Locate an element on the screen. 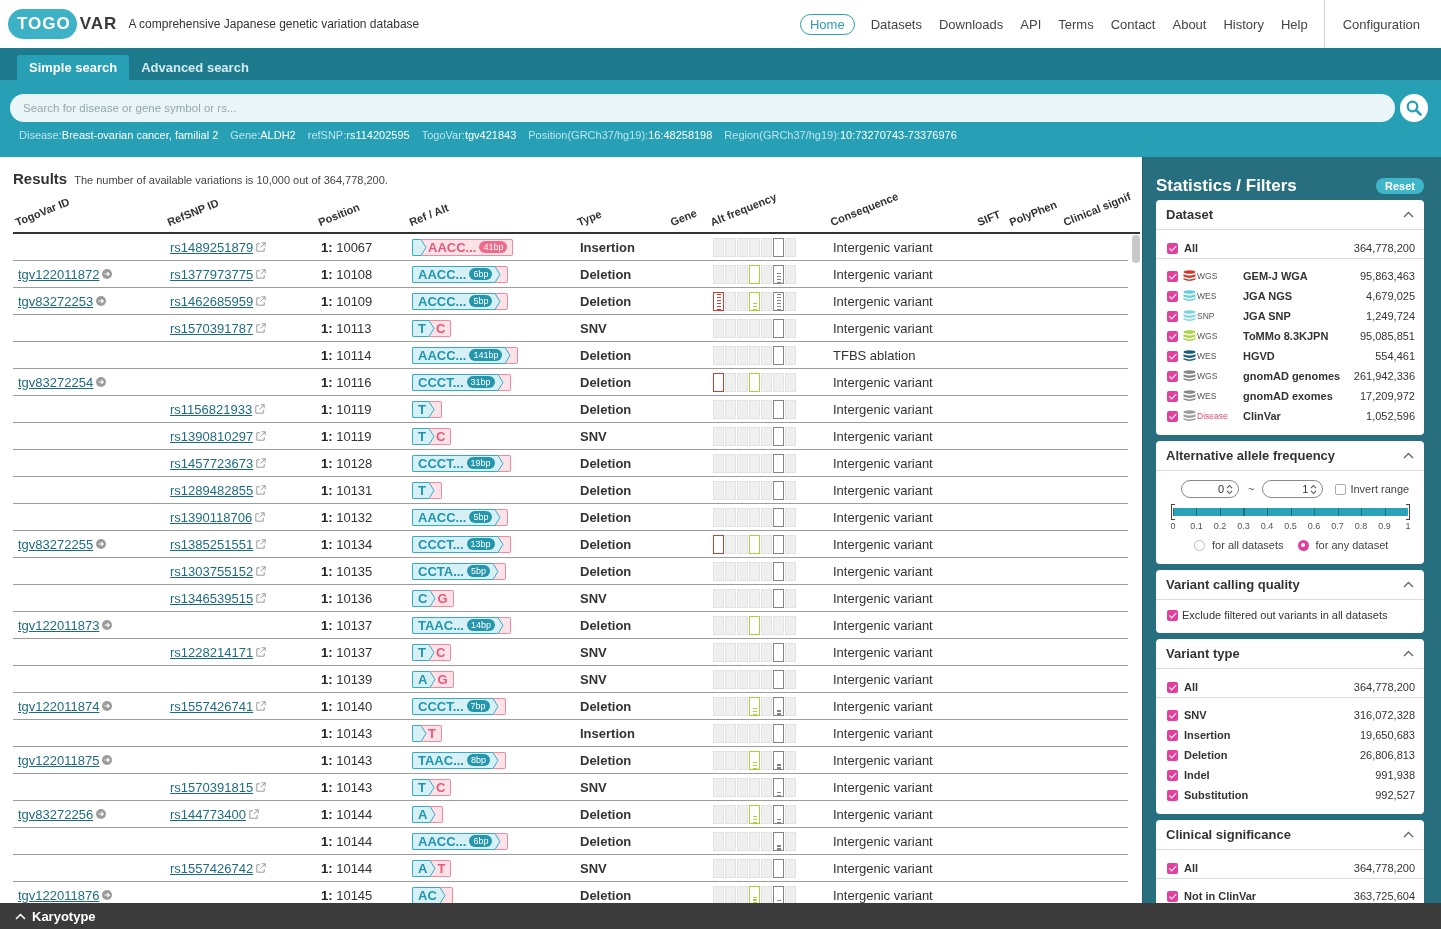 The image size is (1441, 929). ref-sequence: C is located at coordinates (423, 598).